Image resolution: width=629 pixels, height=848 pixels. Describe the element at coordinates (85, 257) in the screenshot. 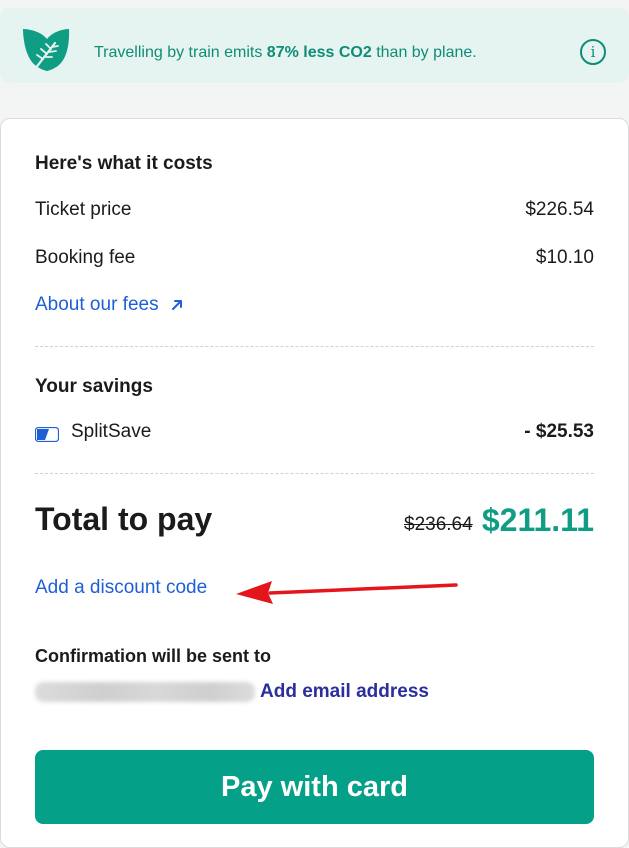

I see `booking-fee-label: Booking fee` at that location.